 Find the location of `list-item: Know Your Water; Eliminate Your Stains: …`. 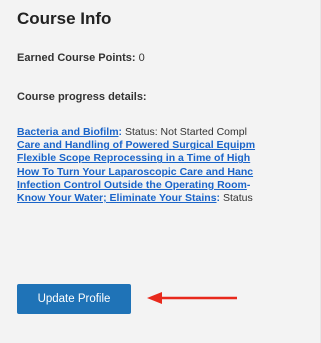

list-item: Know Your Water; Eliminate Your Stains: … is located at coordinates (168, 198).